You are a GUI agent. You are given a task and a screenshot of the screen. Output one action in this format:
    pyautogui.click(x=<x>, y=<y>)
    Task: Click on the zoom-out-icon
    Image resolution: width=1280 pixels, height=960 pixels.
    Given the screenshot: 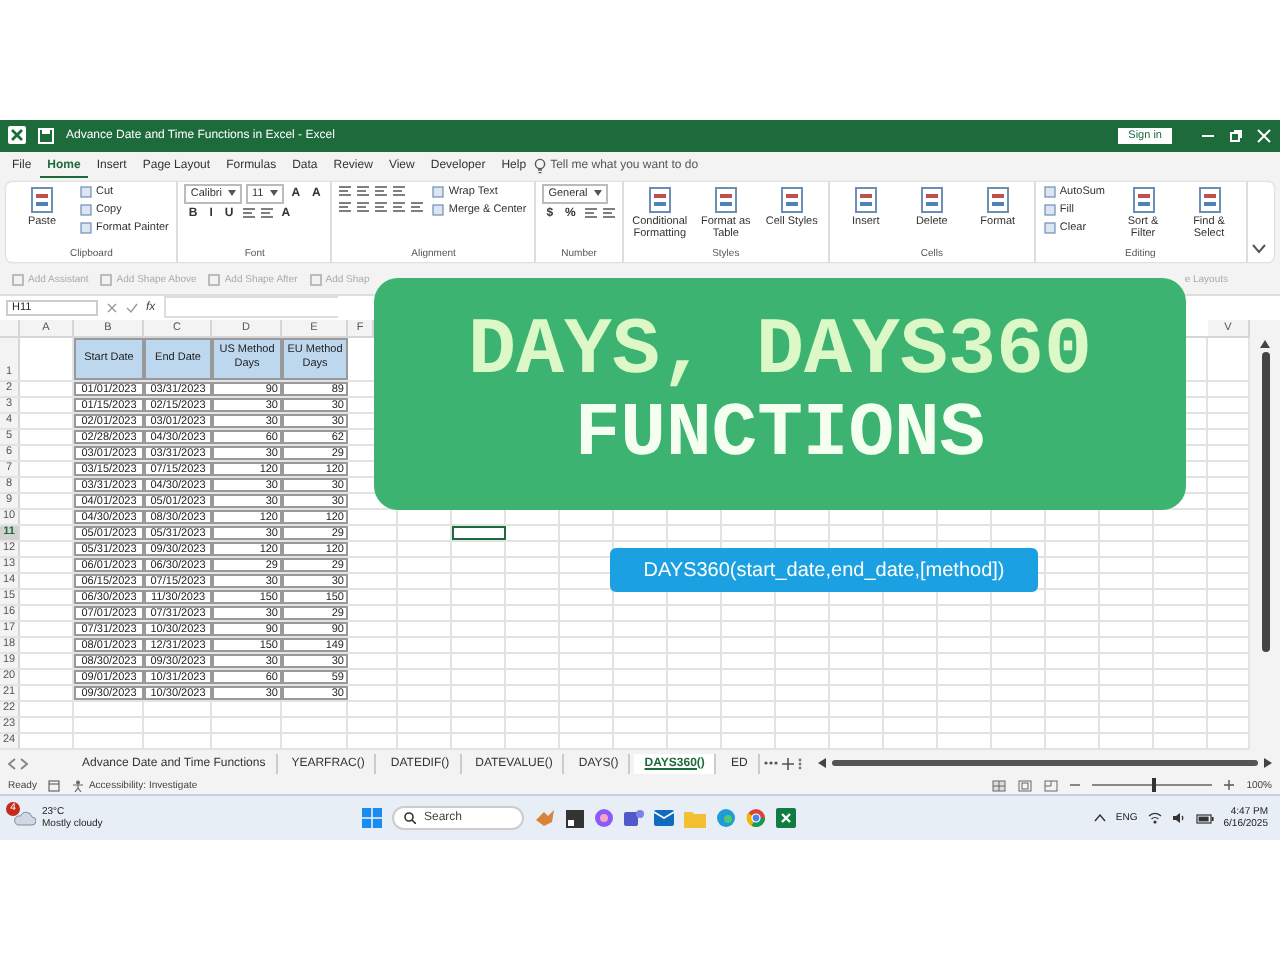 What is the action you would take?
    pyautogui.click(x=1075, y=785)
    